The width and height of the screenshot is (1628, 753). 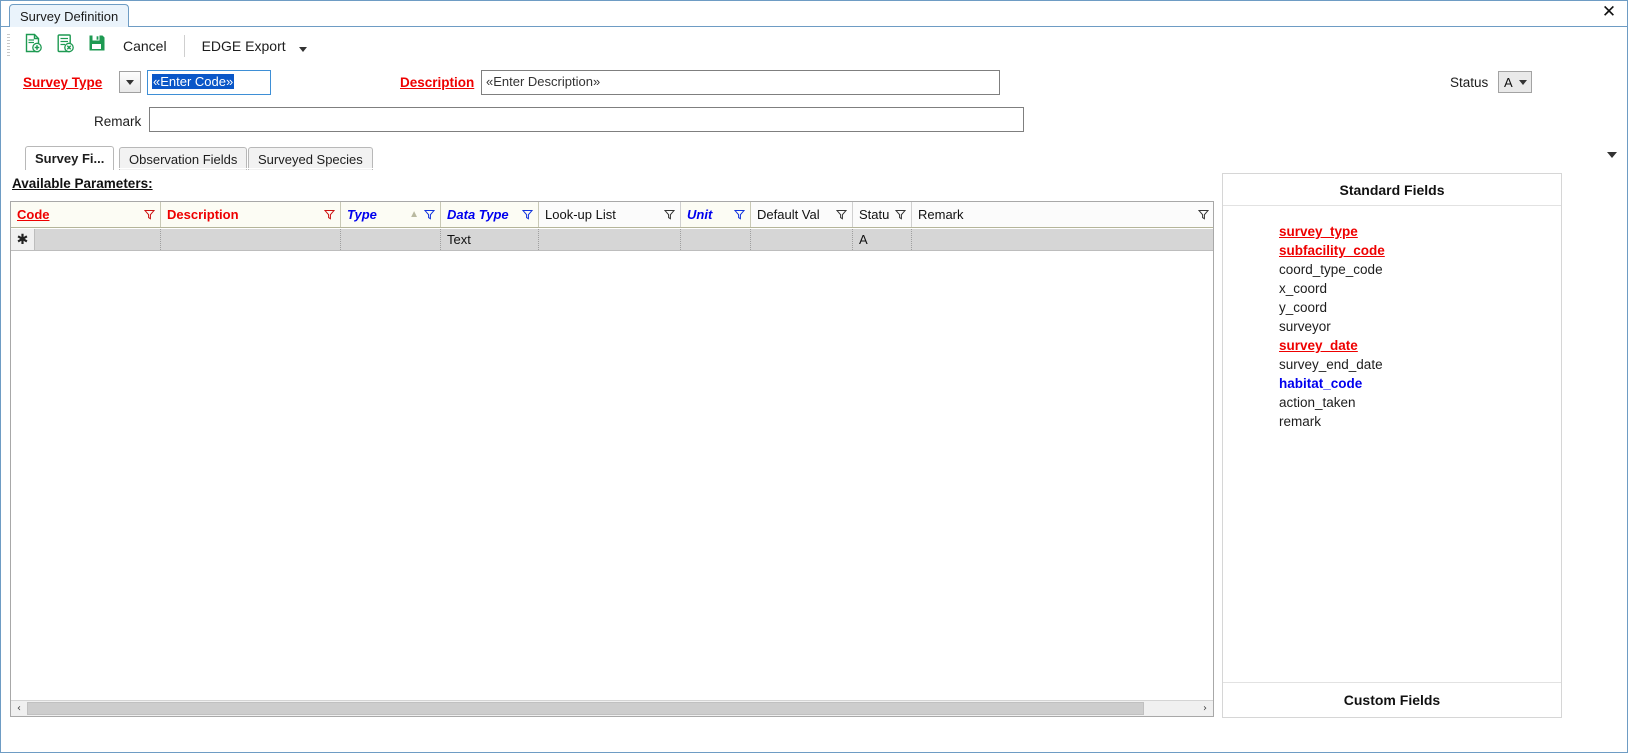 What do you see at coordinates (1420, 383) in the screenshot?
I see `standard-field-item: habitat_code` at bounding box center [1420, 383].